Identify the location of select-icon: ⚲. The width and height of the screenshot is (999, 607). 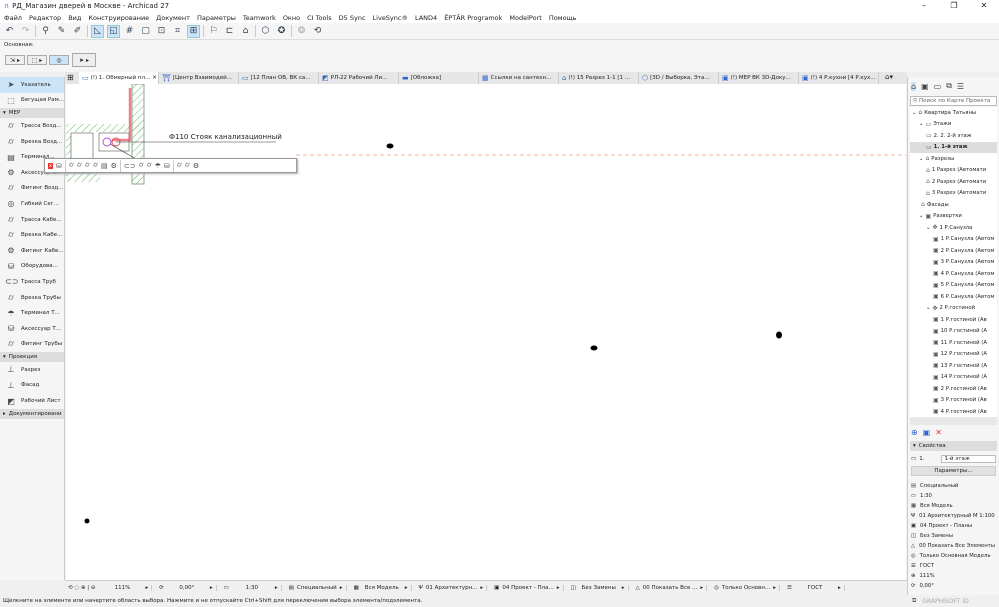
(45, 31).